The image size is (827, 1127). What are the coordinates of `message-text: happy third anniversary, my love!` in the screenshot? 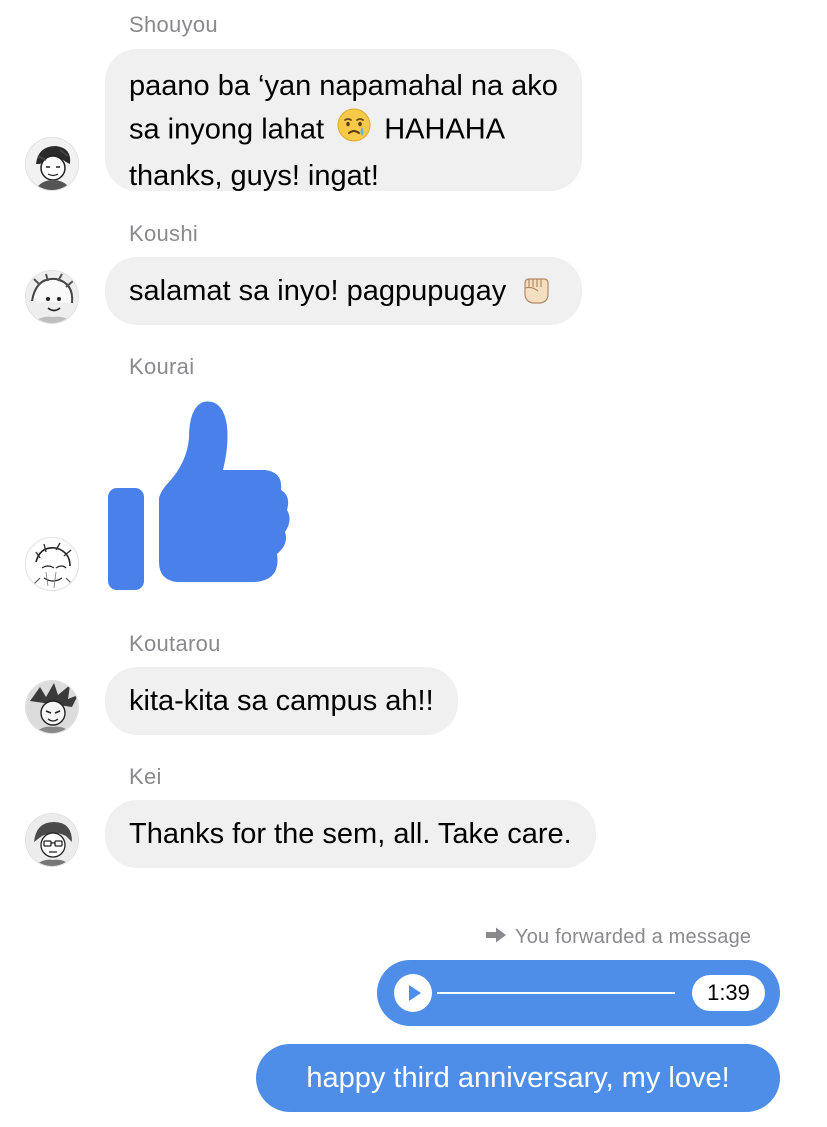 It's located at (518, 1078).